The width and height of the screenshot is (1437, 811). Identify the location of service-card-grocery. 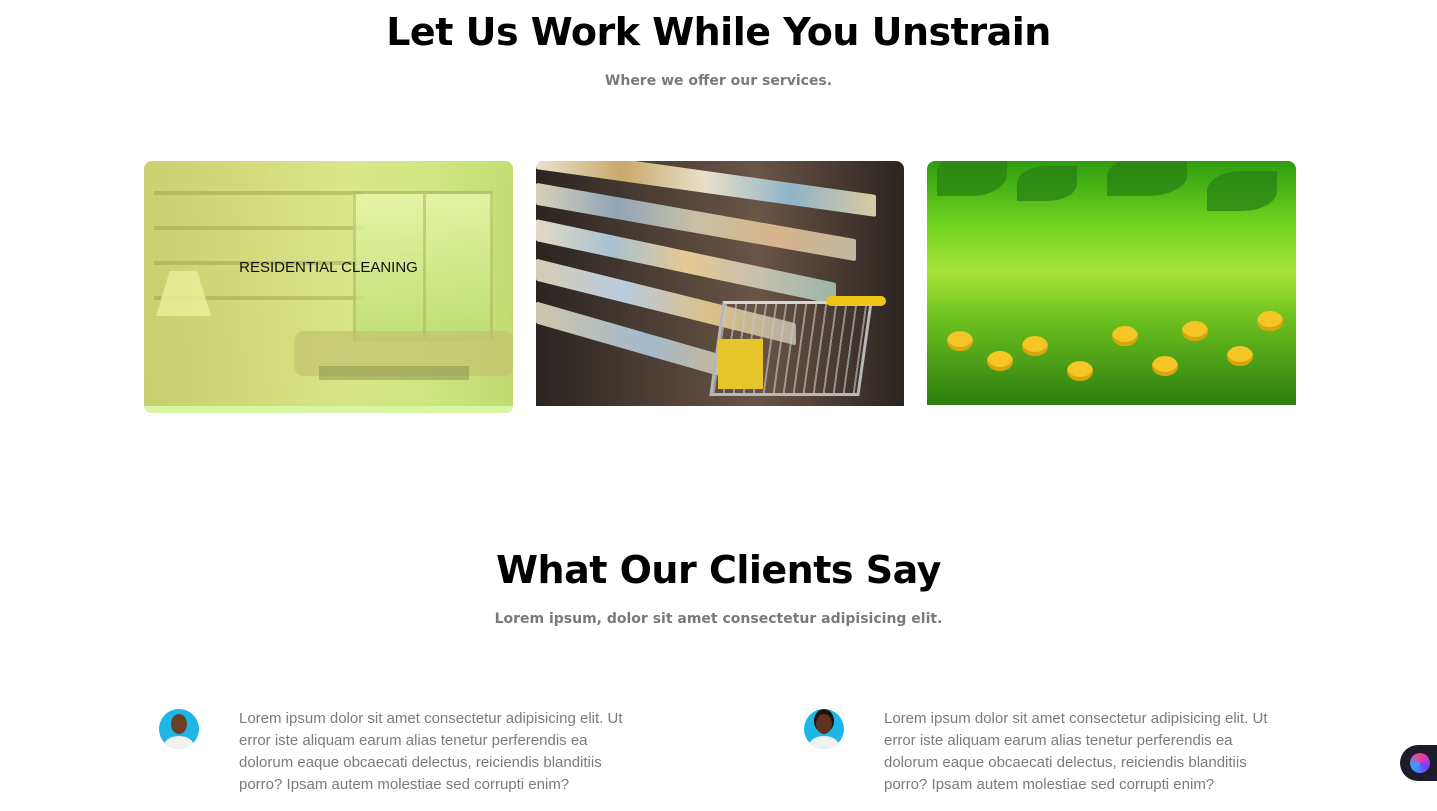
(720, 283).